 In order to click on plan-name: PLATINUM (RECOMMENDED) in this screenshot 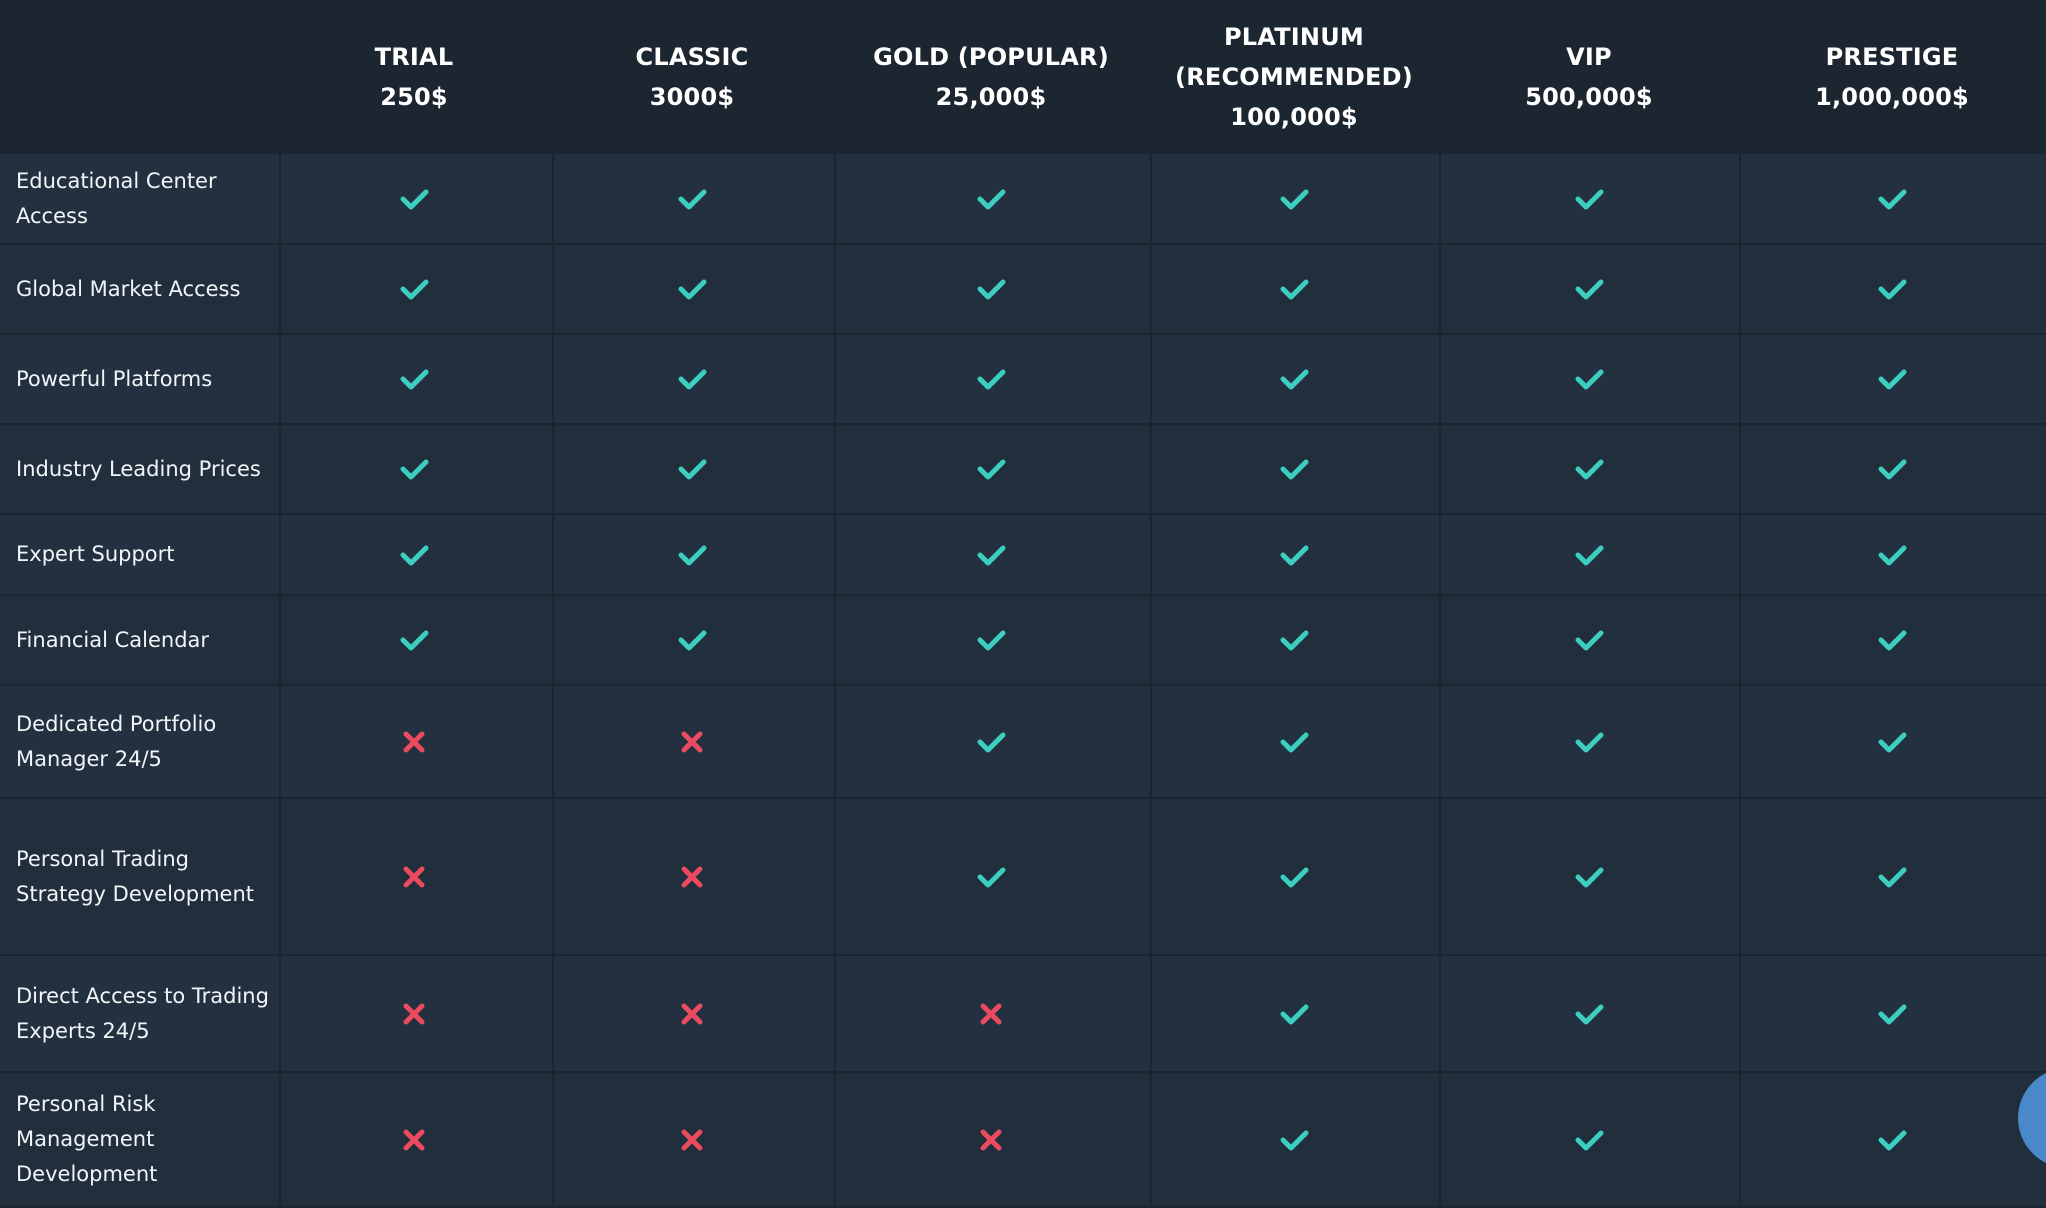, I will do `click(1294, 57)`.